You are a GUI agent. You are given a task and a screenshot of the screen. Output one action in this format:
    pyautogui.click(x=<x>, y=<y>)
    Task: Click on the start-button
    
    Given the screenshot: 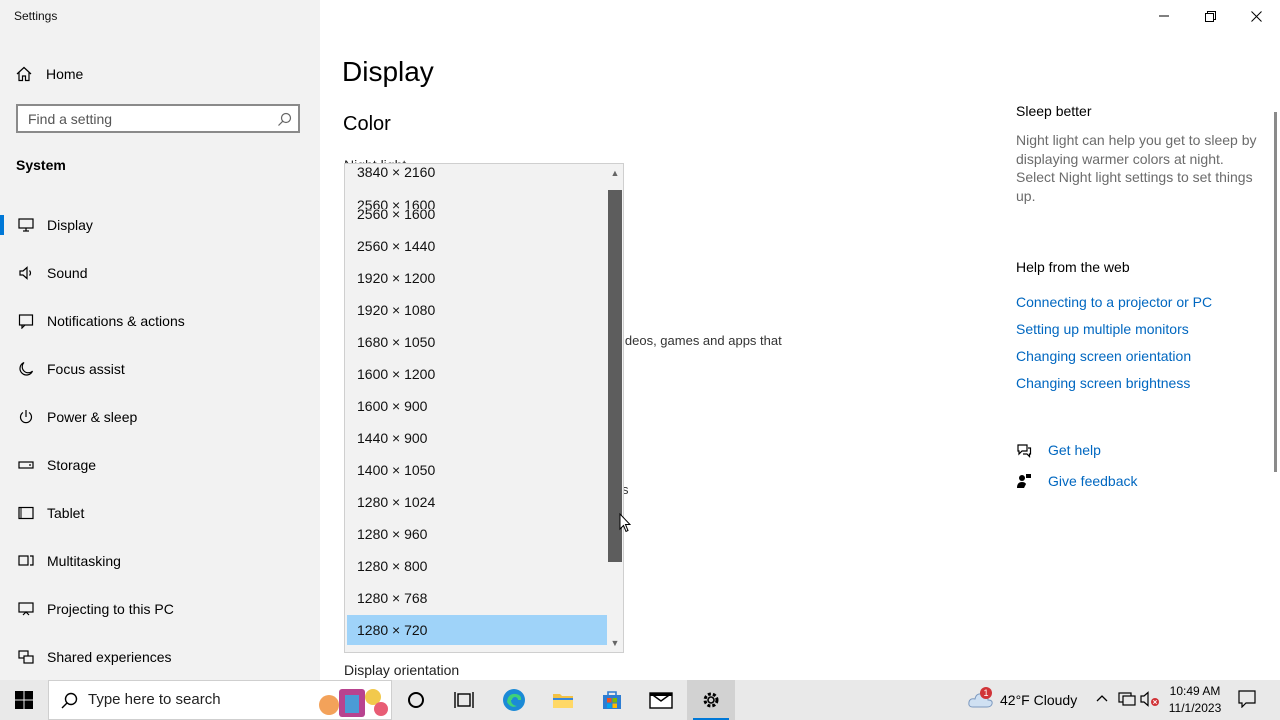 What is the action you would take?
    pyautogui.click(x=24, y=700)
    